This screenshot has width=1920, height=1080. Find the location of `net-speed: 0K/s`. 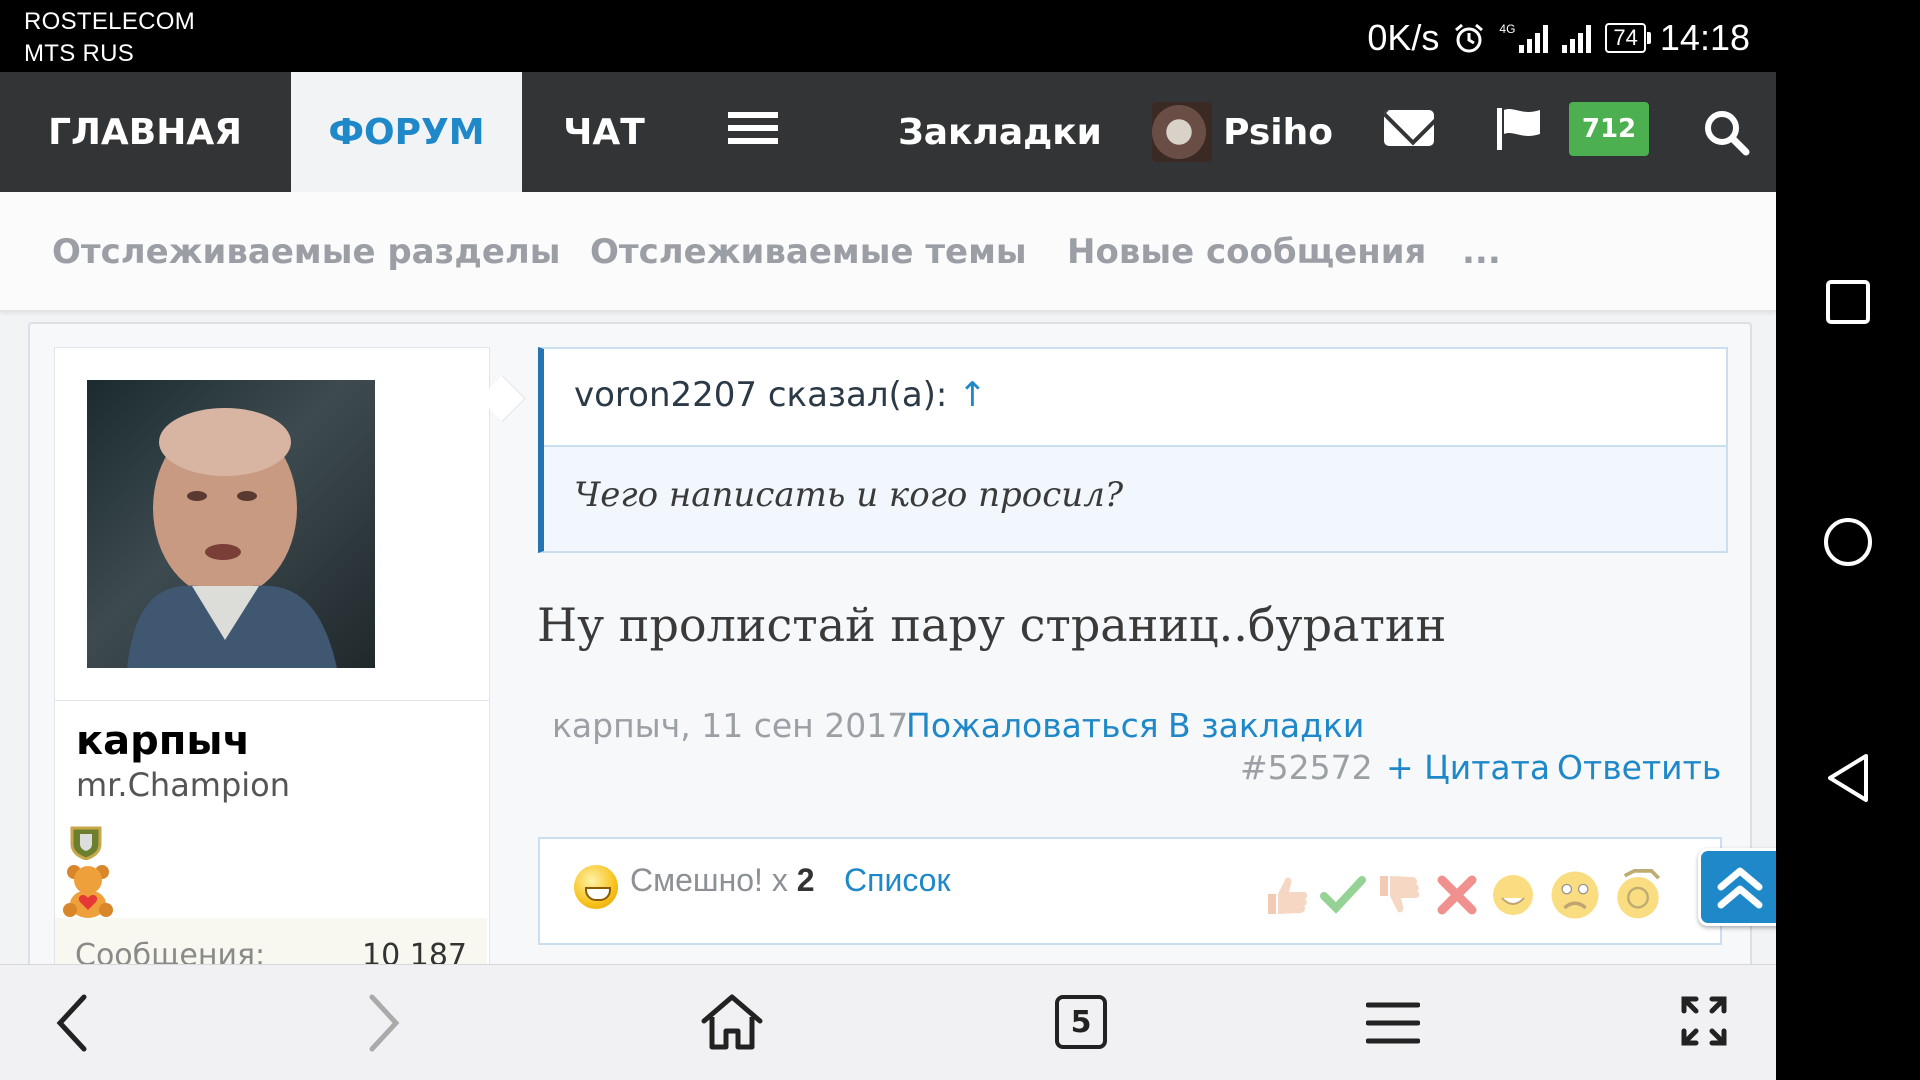

net-speed: 0K/s is located at coordinates (1403, 37).